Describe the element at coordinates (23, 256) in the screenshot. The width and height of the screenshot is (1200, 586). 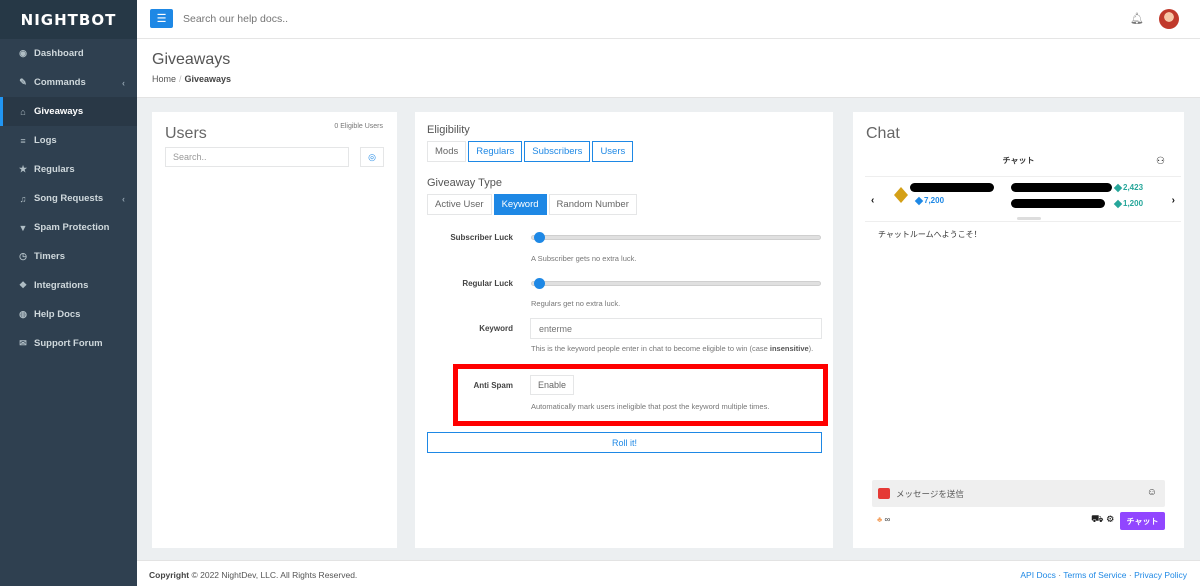
I see `clock-icon: ◷` at that location.